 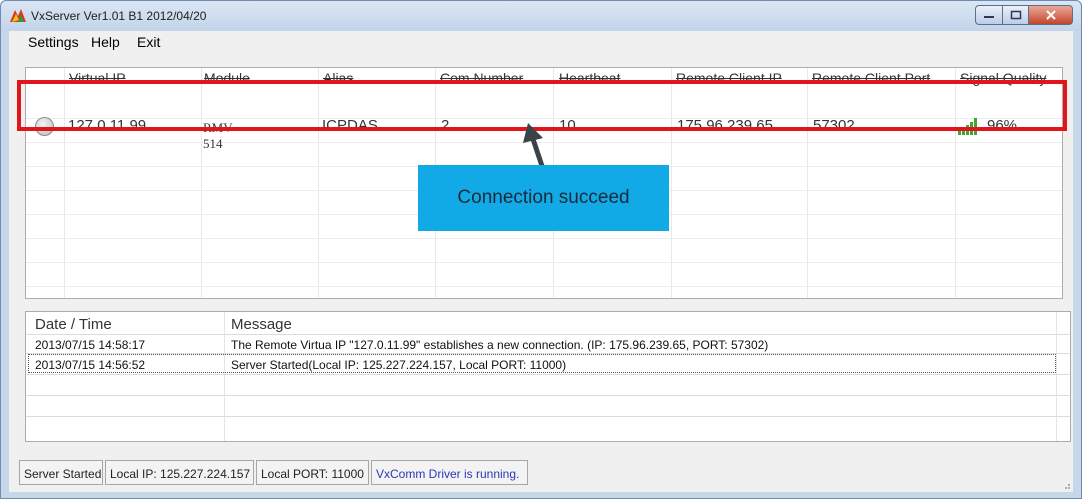 What do you see at coordinates (73, 324) in the screenshot?
I see `log-column-datetime: Date / Time` at bounding box center [73, 324].